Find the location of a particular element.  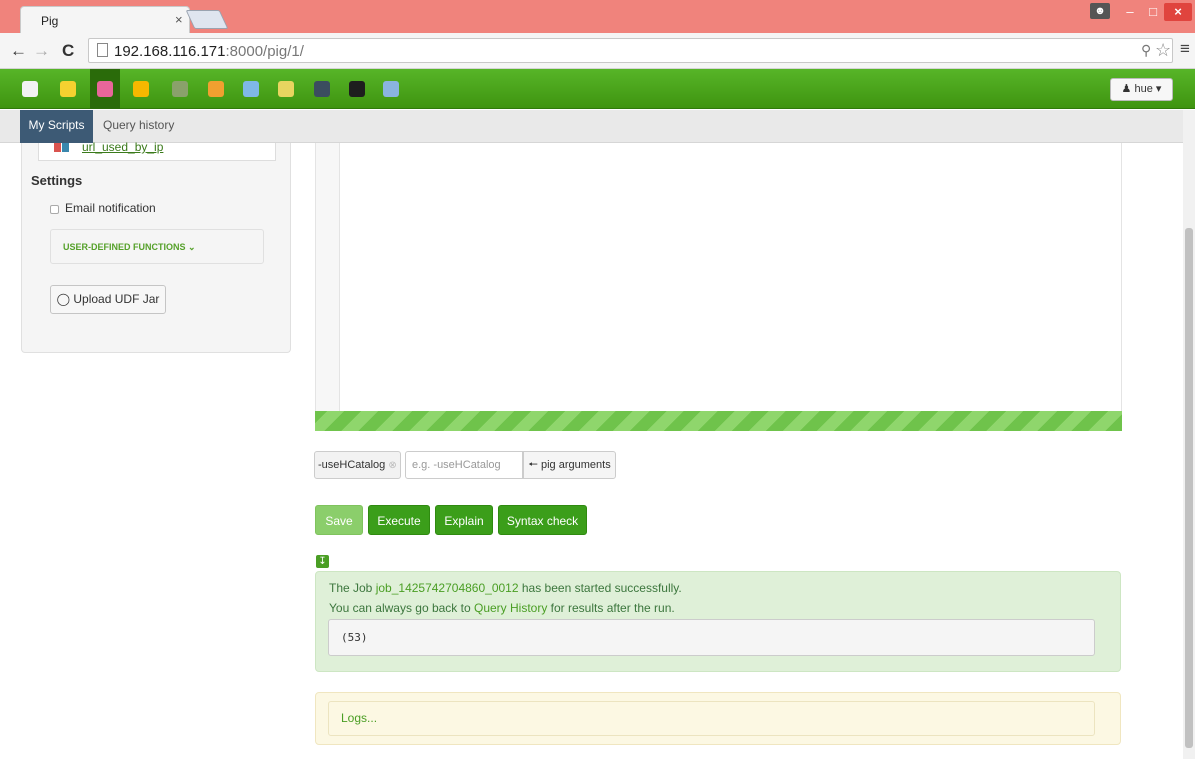

hint-prefix: You can always go back to is located at coordinates (401, 608).